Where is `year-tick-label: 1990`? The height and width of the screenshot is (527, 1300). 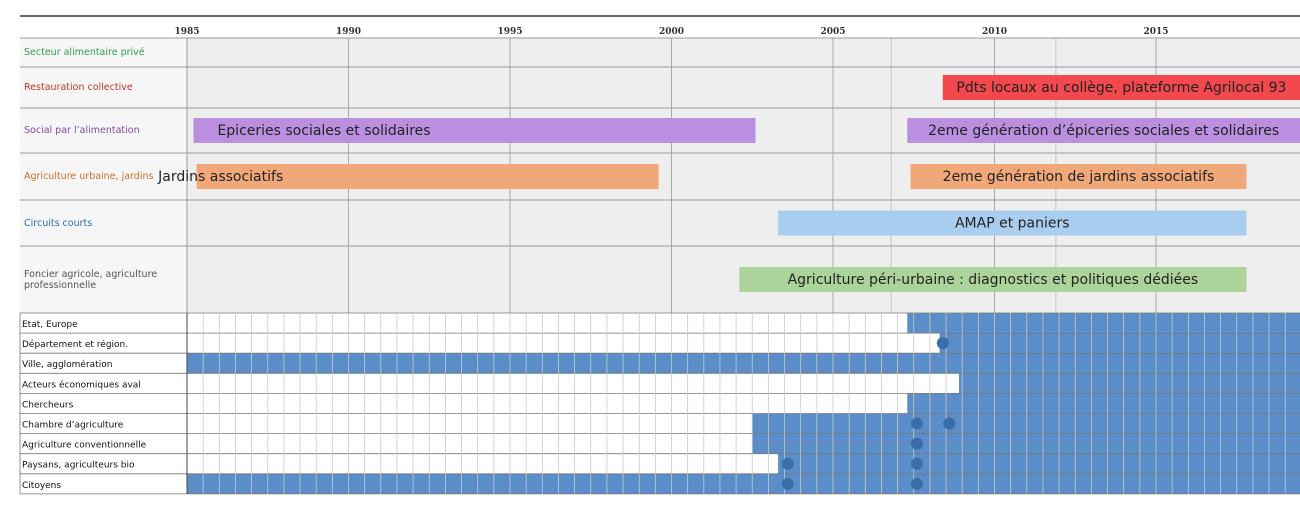 year-tick-label: 1990 is located at coordinates (348, 32).